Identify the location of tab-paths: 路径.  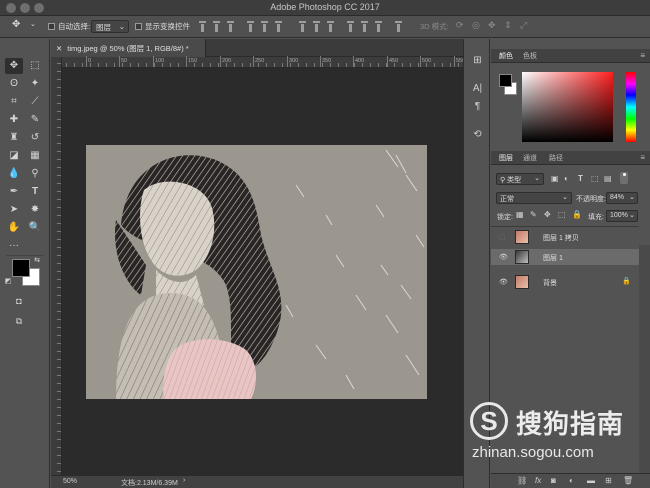
(556, 158).